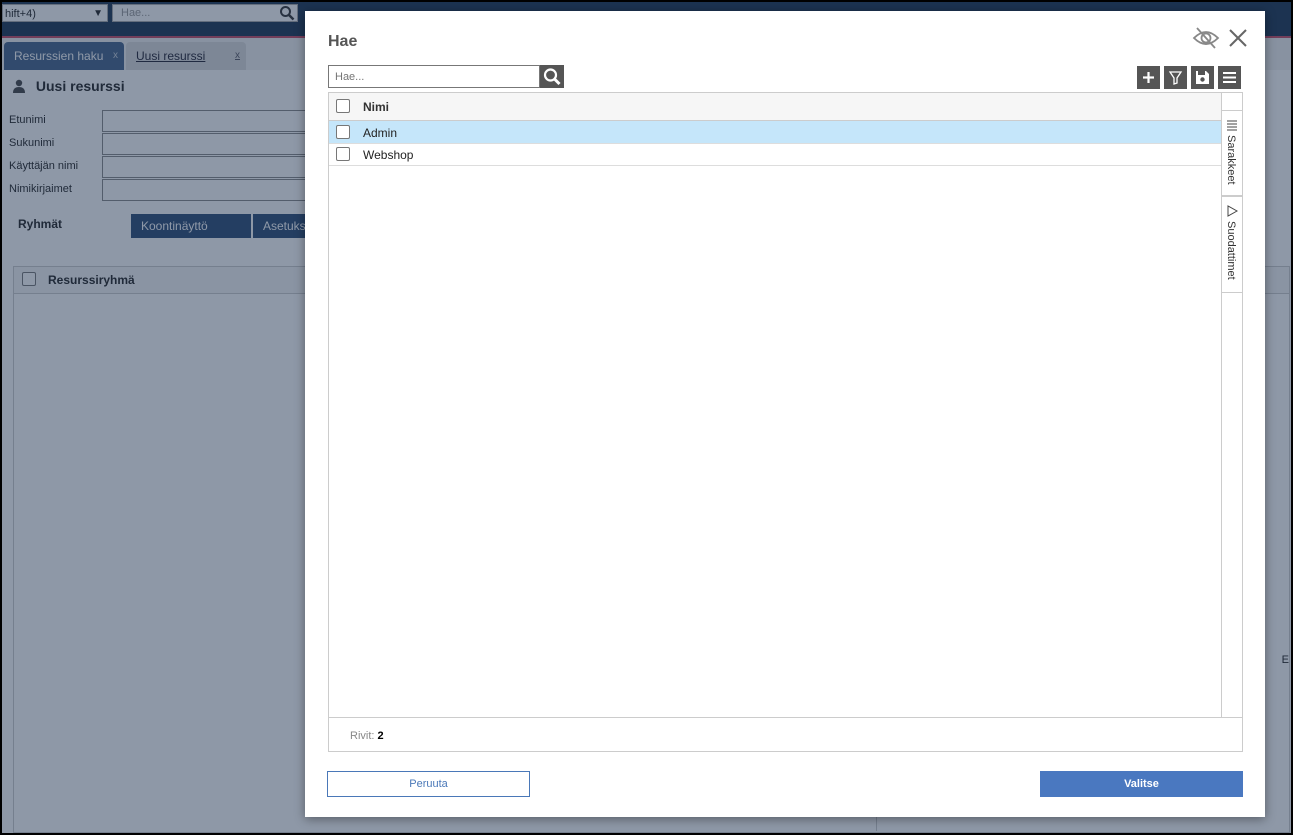  I want to click on search-icon, so click(552, 77).